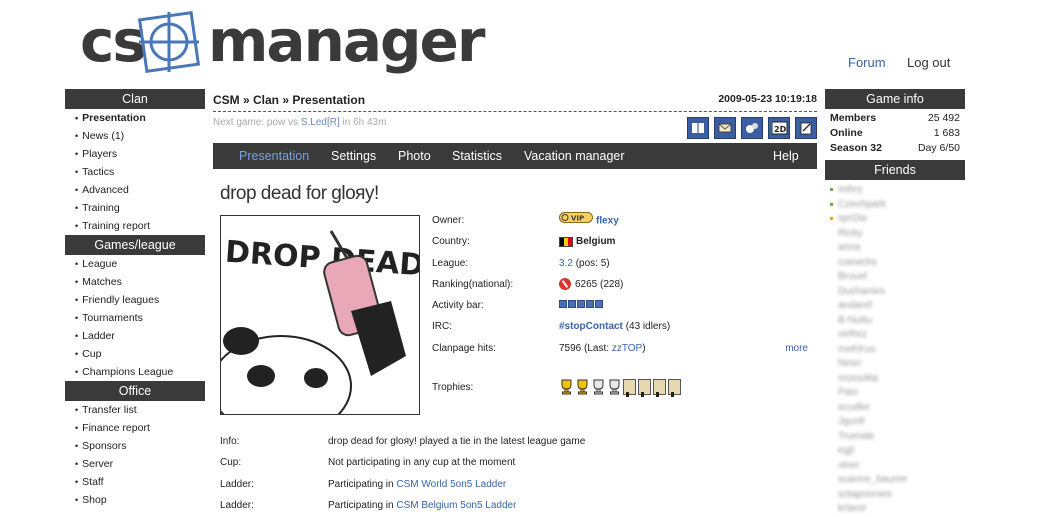  Describe the element at coordinates (779, 128) in the screenshot. I see `2d-icon: 2D` at that location.